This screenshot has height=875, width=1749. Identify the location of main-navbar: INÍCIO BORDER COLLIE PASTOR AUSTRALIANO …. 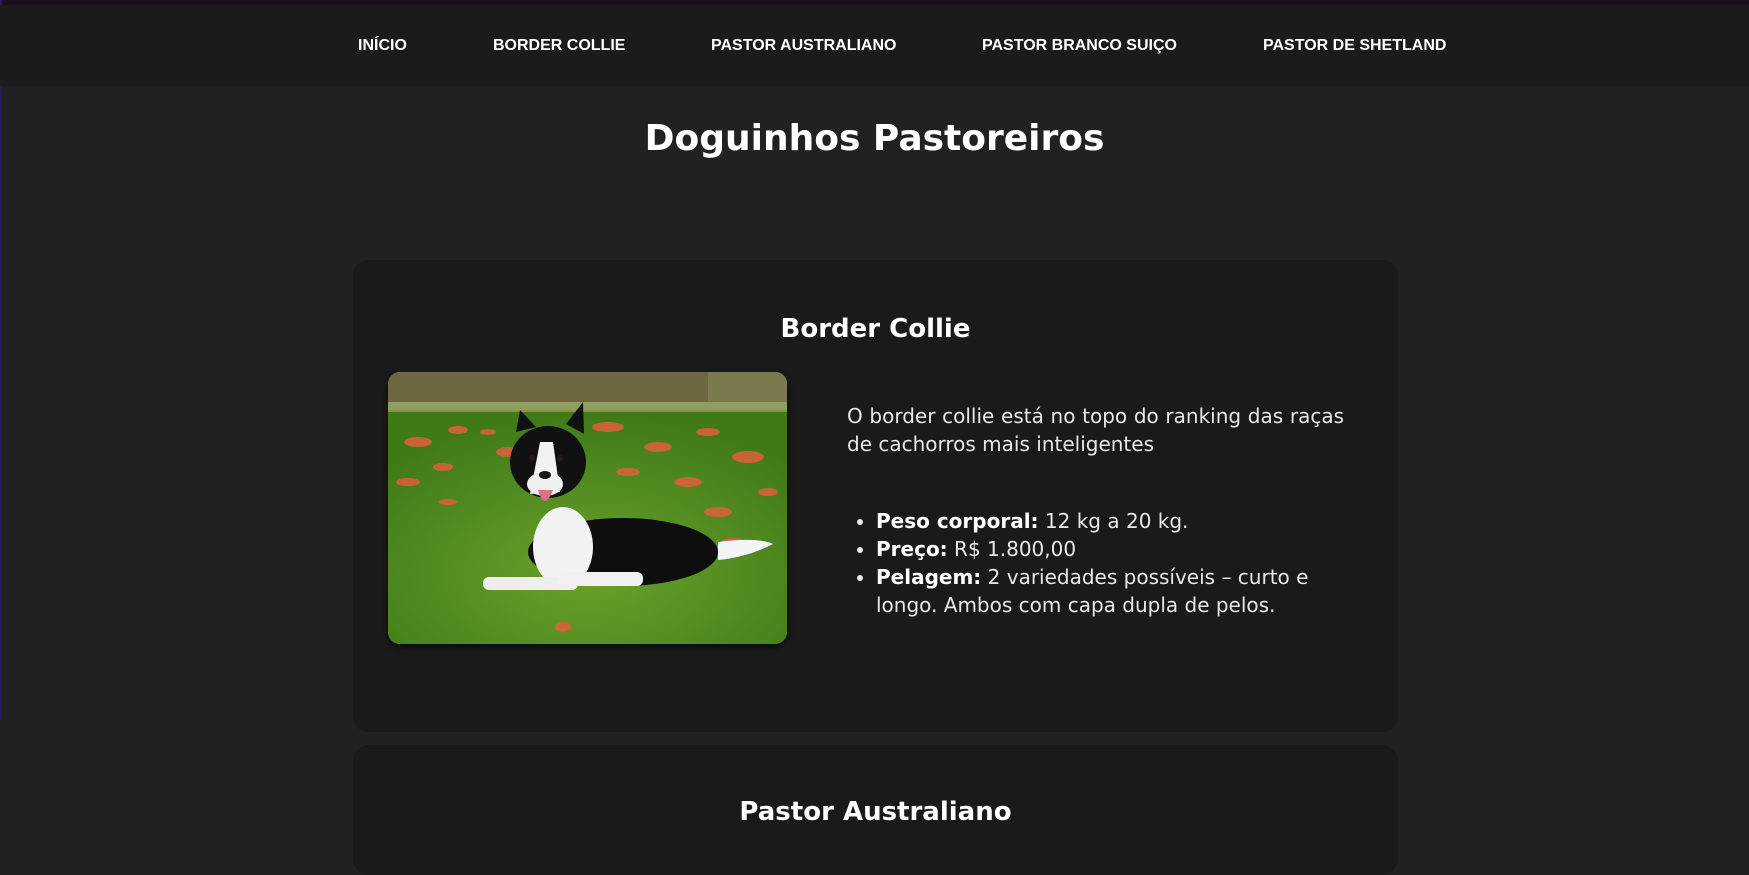
(874, 45).